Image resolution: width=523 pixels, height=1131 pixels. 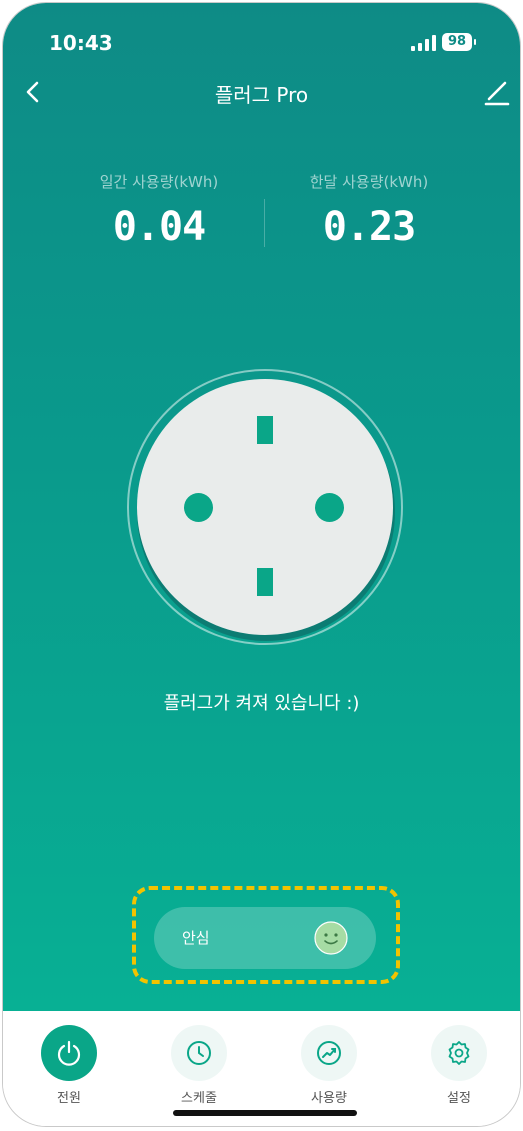 What do you see at coordinates (329, 1098) in the screenshot?
I see `tab-usage-label: 사용량` at bounding box center [329, 1098].